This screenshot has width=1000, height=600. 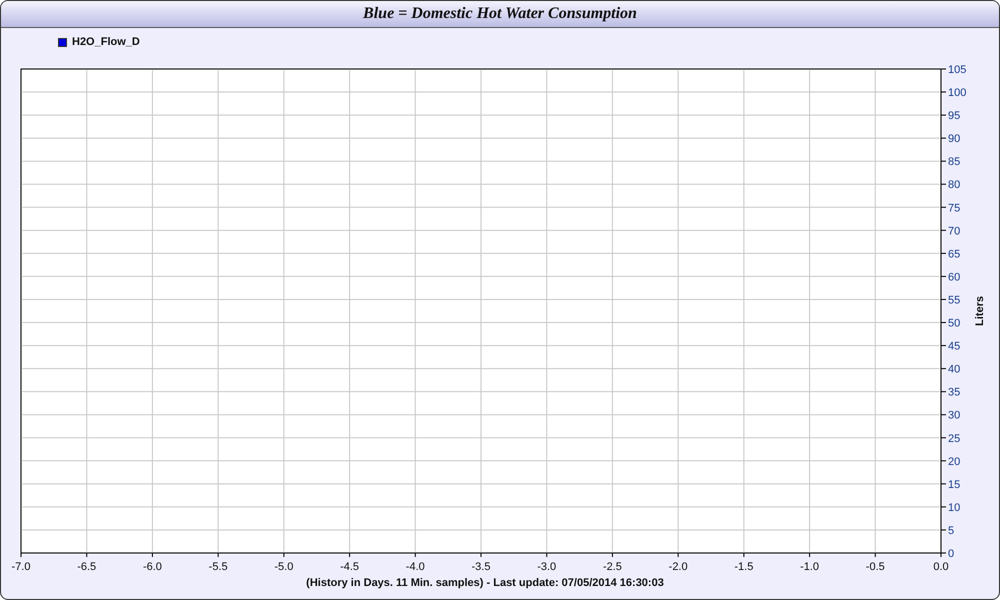 What do you see at coordinates (415, 567) in the screenshot?
I see `x-tick-label: -4.0` at bounding box center [415, 567].